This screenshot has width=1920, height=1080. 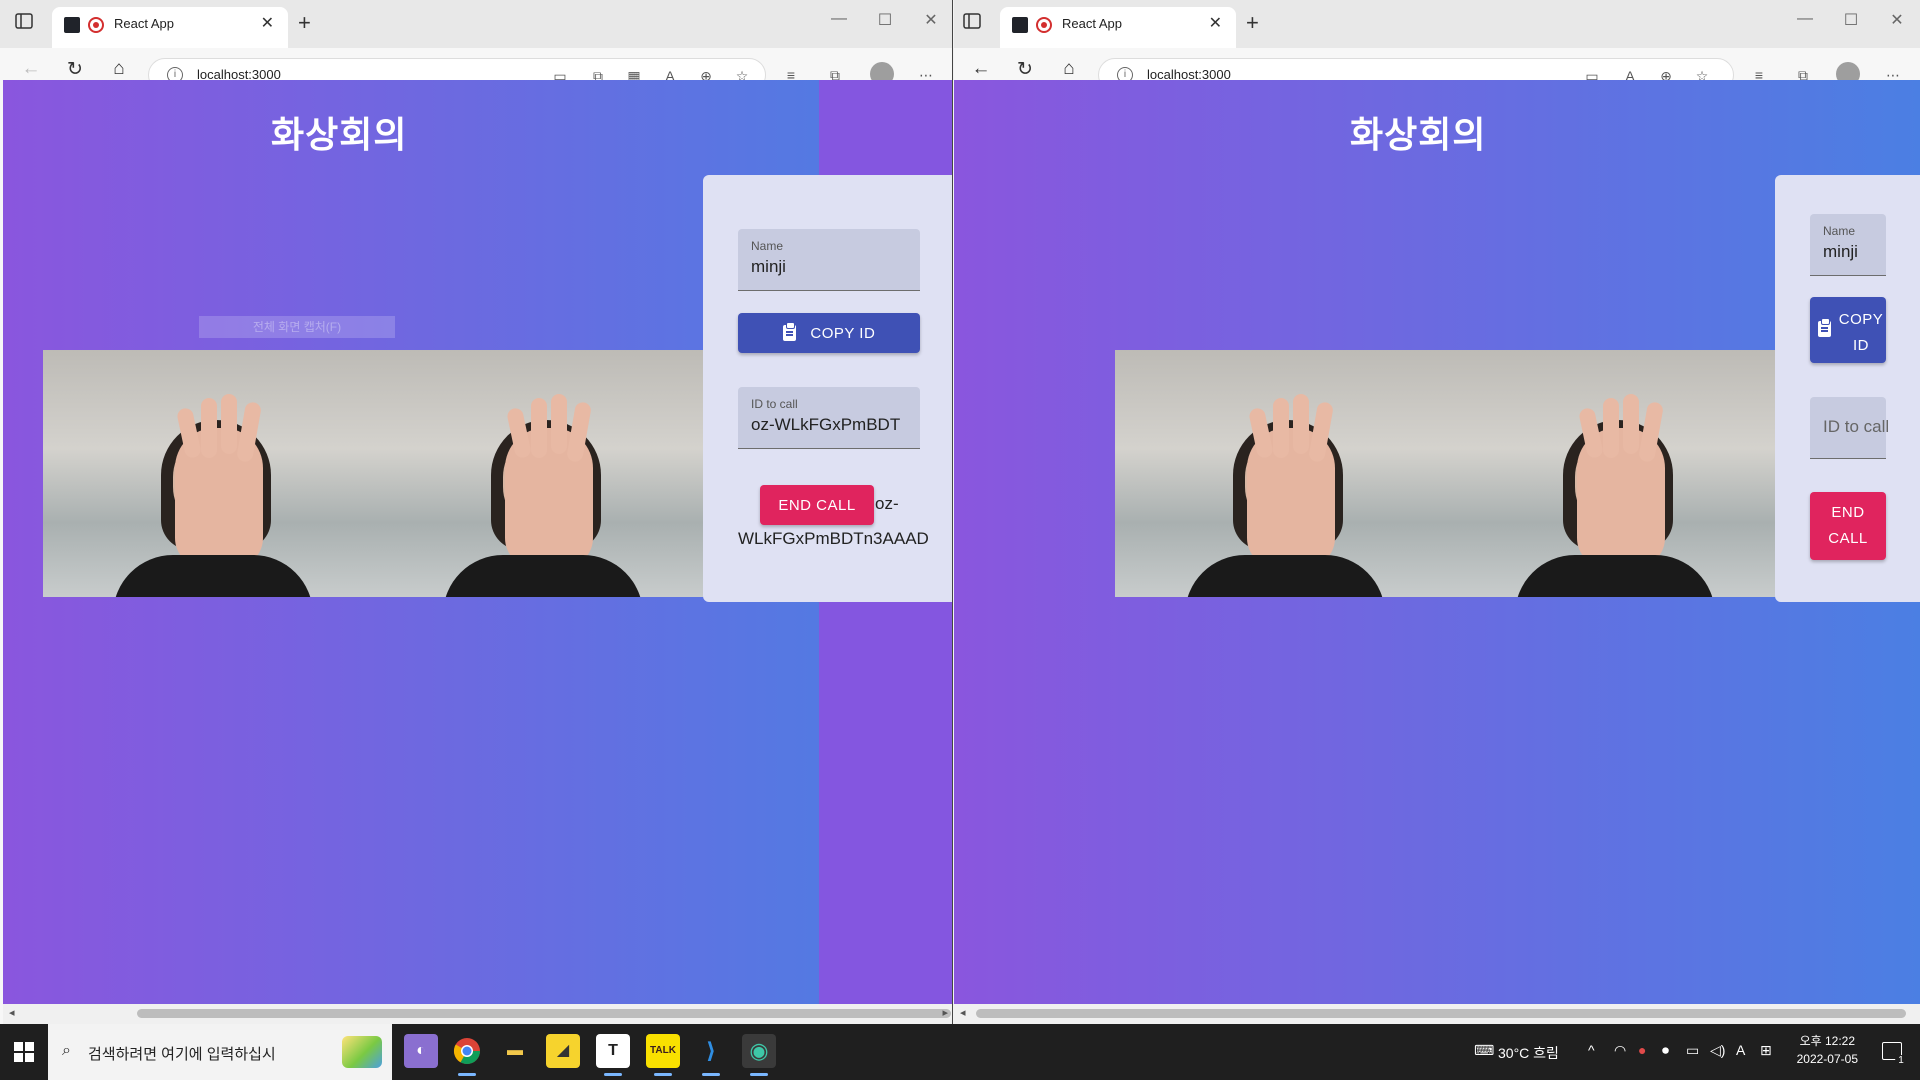 I want to click on show-hidden-icons-icon: ^, so click(x=1591, y=1050).